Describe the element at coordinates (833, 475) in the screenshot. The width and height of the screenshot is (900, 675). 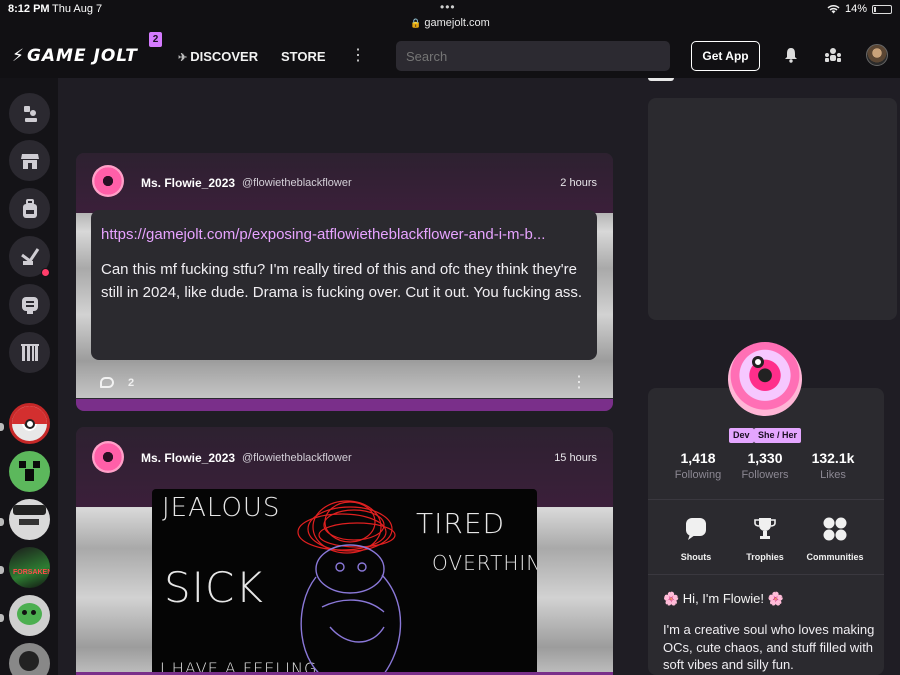
I see `stat-likes-label: Likes` at that location.